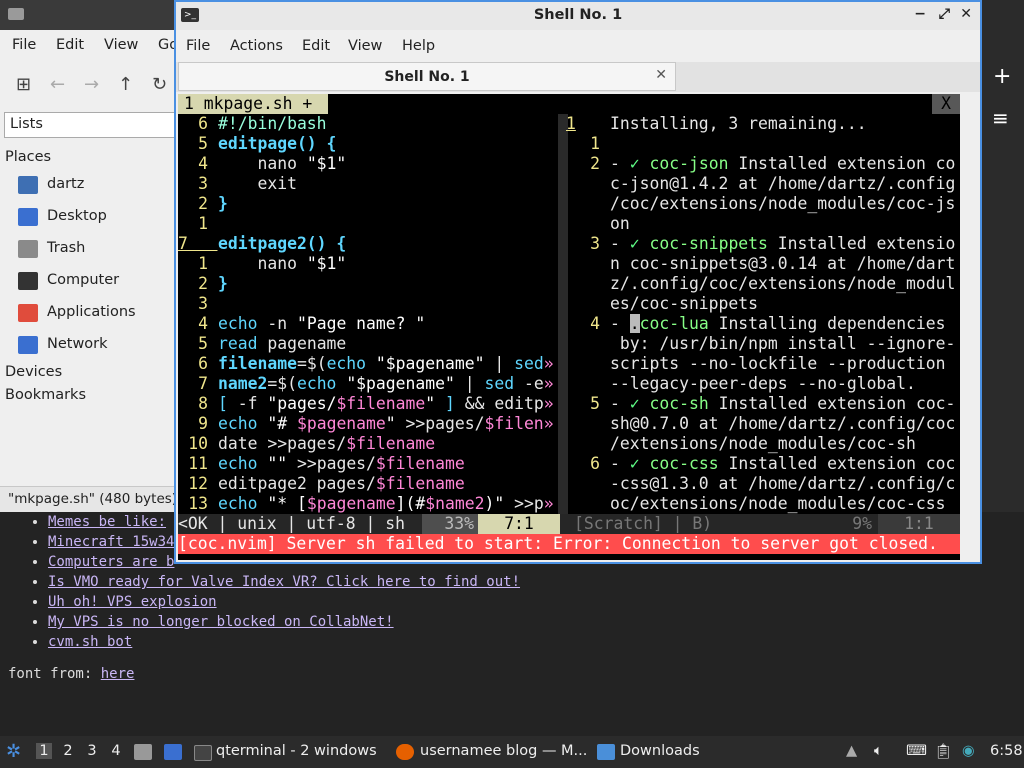  I want to click on output-content: - .coc-lua Installing dependencies, so click(778, 323).